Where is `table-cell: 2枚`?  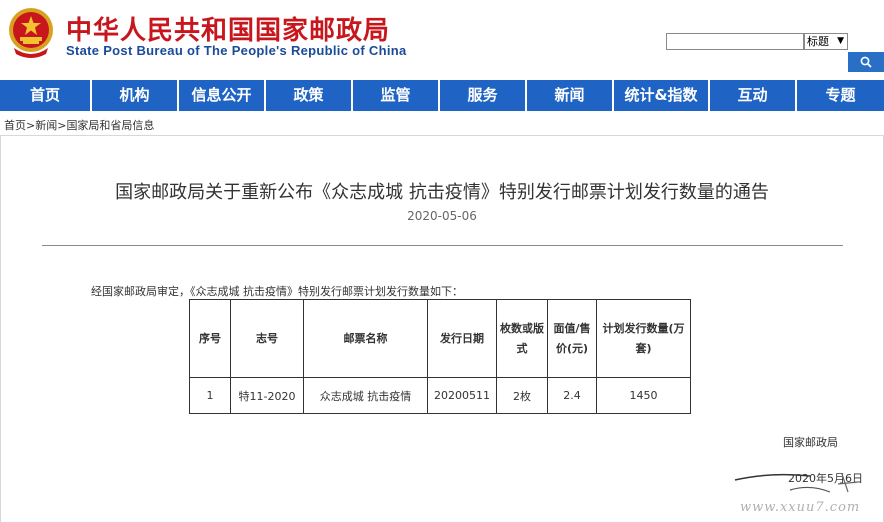 table-cell: 2枚 is located at coordinates (522, 395).